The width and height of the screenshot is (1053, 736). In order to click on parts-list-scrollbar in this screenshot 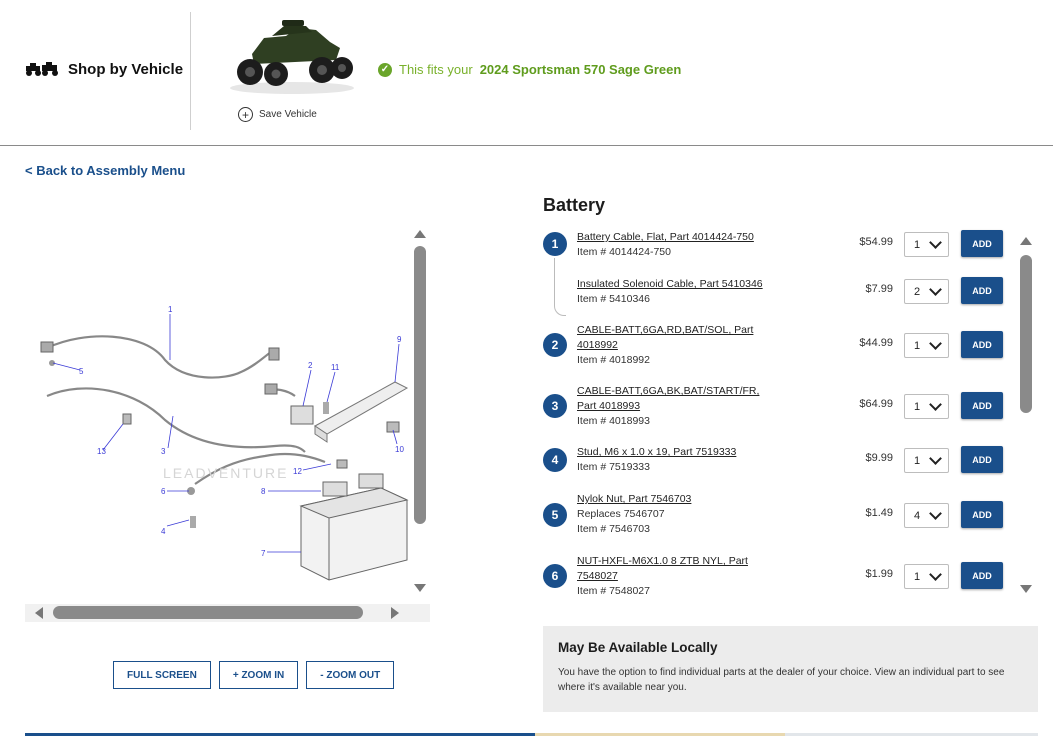, I will do `click(1026, 415)`.